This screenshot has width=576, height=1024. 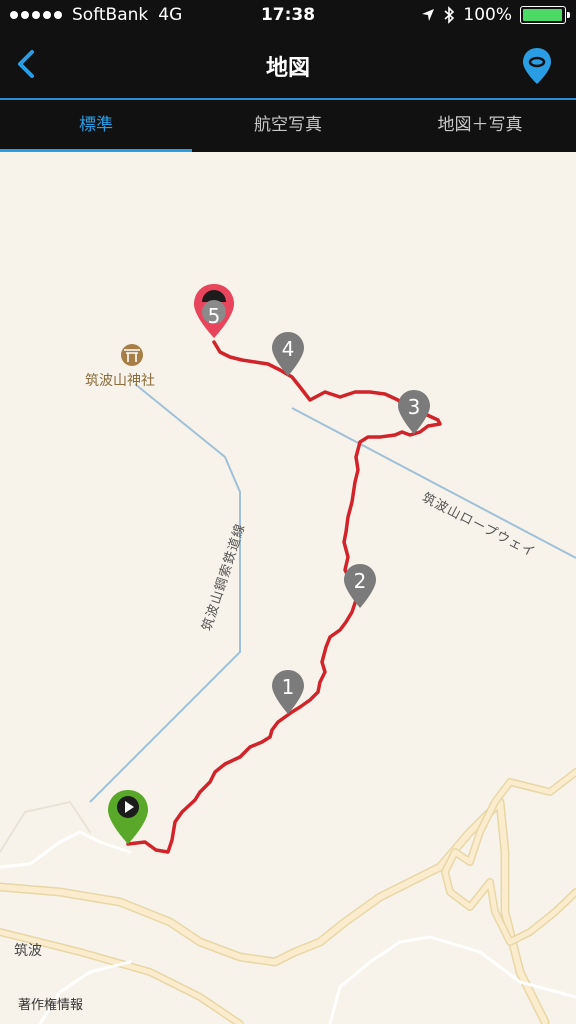 What do you see at coordinates (414, 407) in the screenshot?
I see `waypoint-3-label: 3` at bounding box center [414, 407].